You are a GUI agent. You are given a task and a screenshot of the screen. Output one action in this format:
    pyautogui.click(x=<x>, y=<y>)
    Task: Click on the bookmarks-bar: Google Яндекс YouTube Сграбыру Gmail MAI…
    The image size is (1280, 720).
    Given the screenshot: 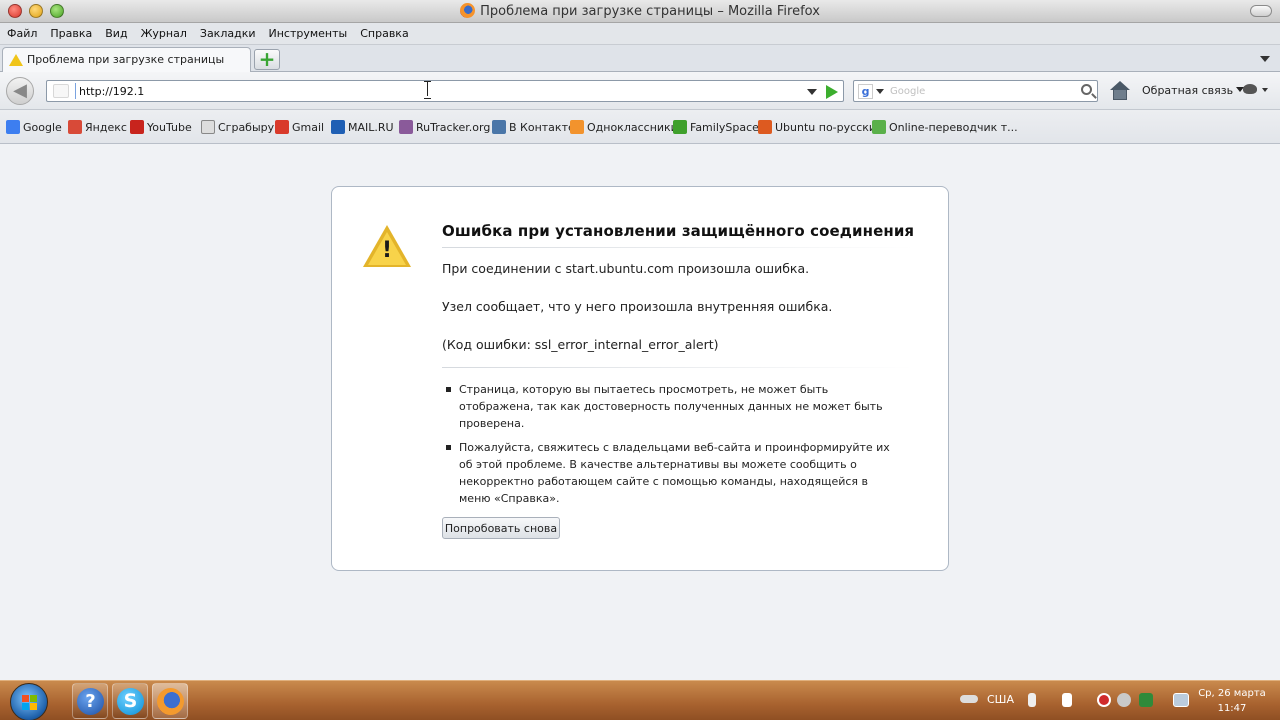 What is the action you would take?
    pyautogui.click(x=640, y=127)
    